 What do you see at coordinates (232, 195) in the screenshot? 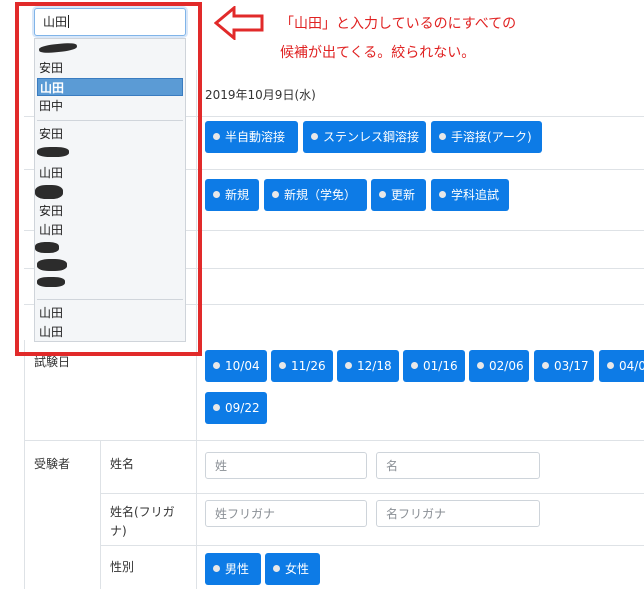
I see `application-new: 新規` at bounding box center [232, 195].